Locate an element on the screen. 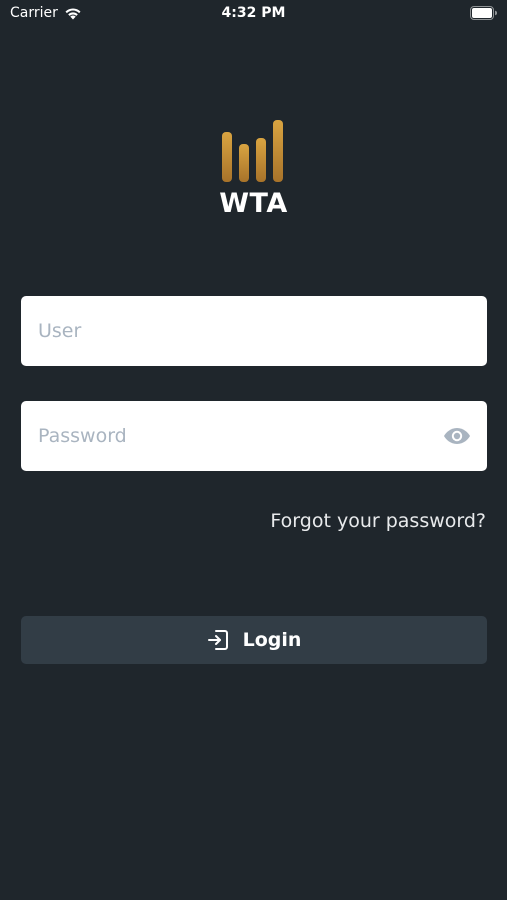 Image resolution: width=507 pixels, height=900 pixels. user-input is located at coordinates (254, 331).